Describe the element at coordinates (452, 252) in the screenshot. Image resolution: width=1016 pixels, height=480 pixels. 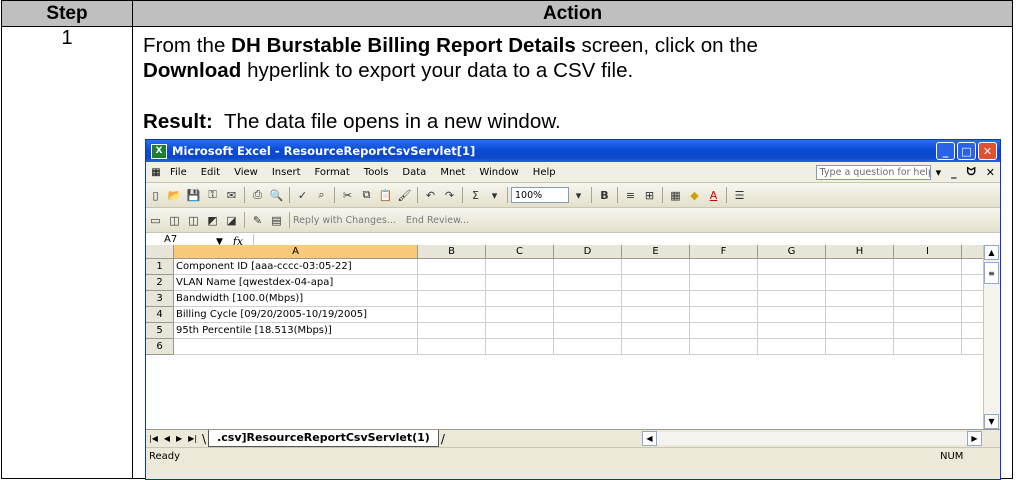
I see `column-header: B` at that location.